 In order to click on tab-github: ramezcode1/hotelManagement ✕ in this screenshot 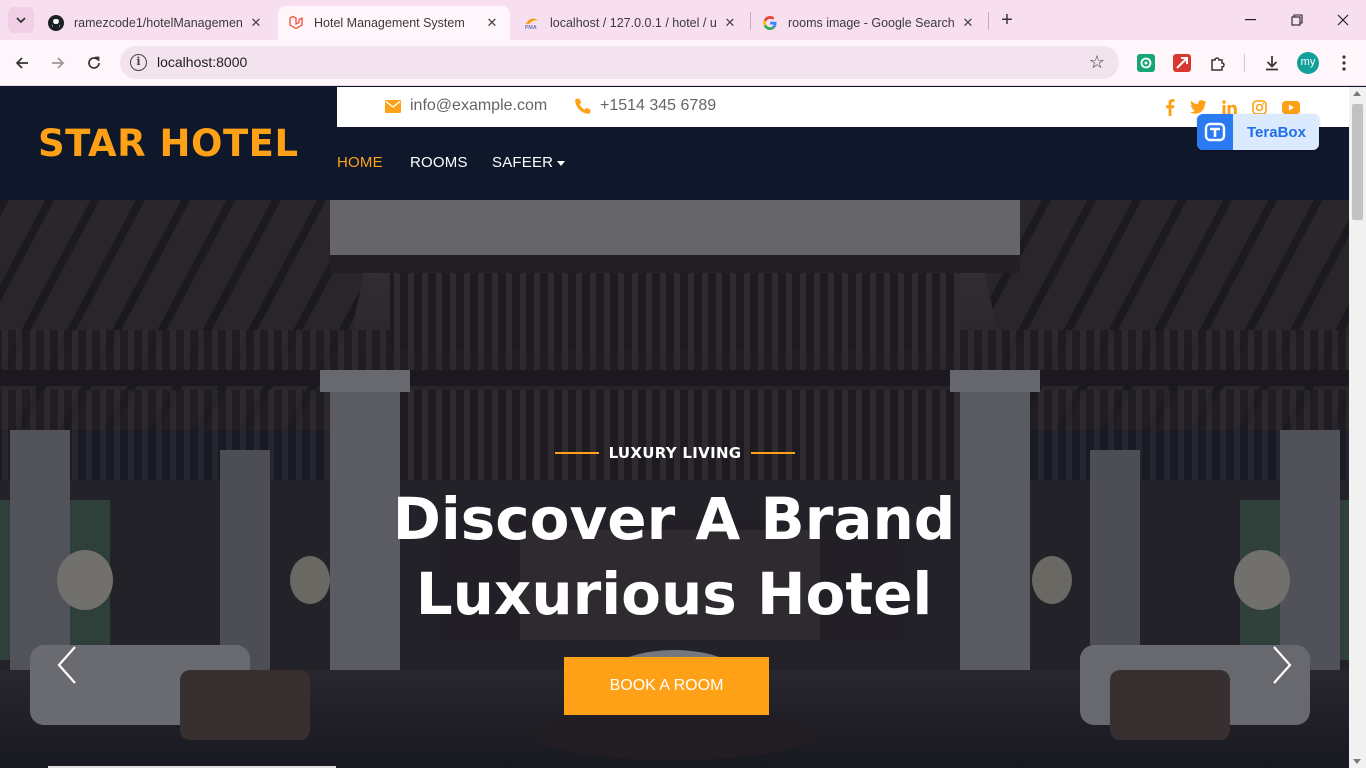, I will do `click(156, 23)`.